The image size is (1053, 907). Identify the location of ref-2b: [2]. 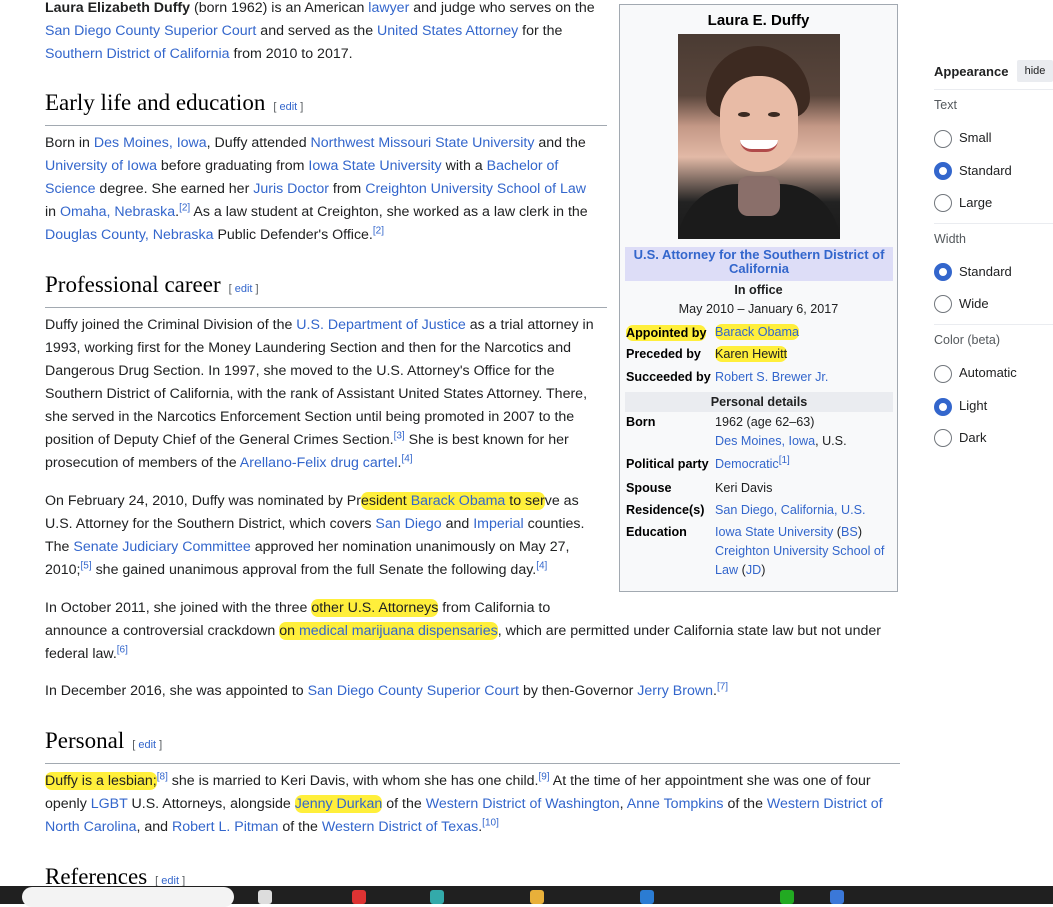
(378, 230).